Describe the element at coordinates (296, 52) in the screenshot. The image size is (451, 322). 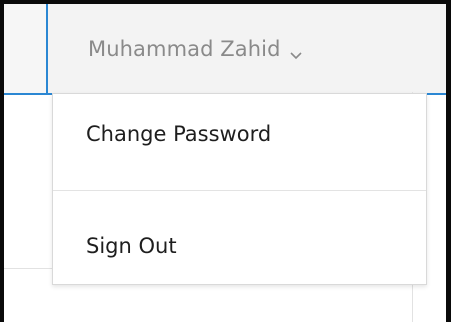
I see `chevron-down-icon` at that location.